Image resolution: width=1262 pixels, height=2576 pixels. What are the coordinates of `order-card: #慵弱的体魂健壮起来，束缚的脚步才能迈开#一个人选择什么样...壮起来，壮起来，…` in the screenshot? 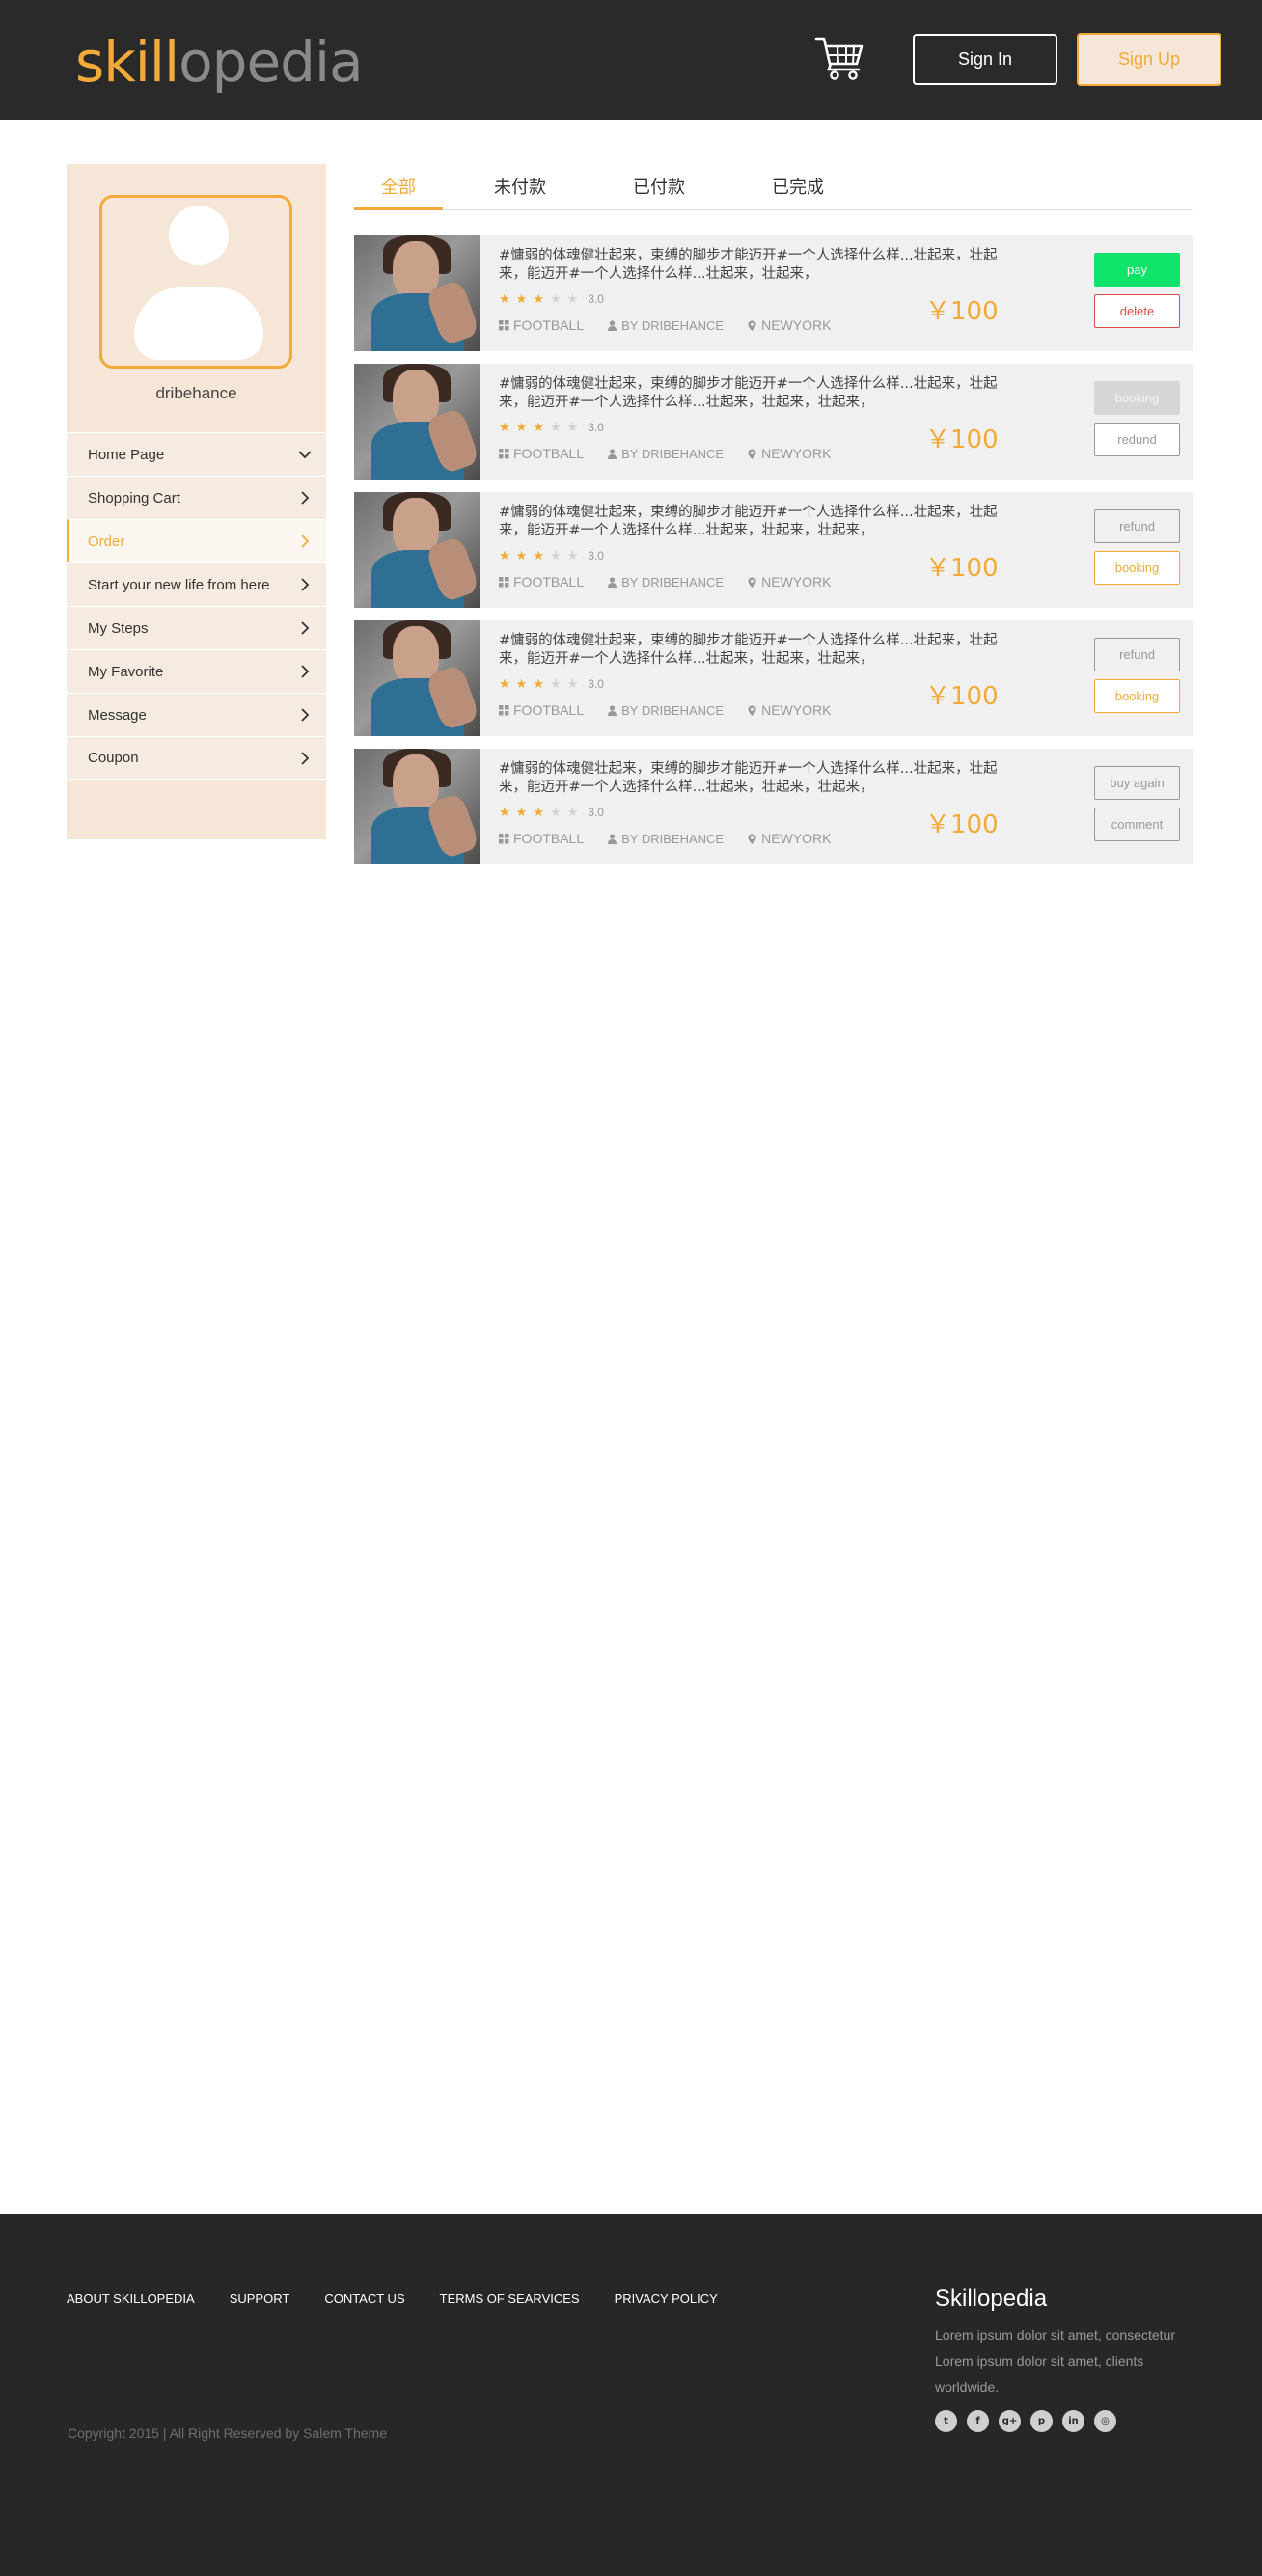 It's located at (773, 678).